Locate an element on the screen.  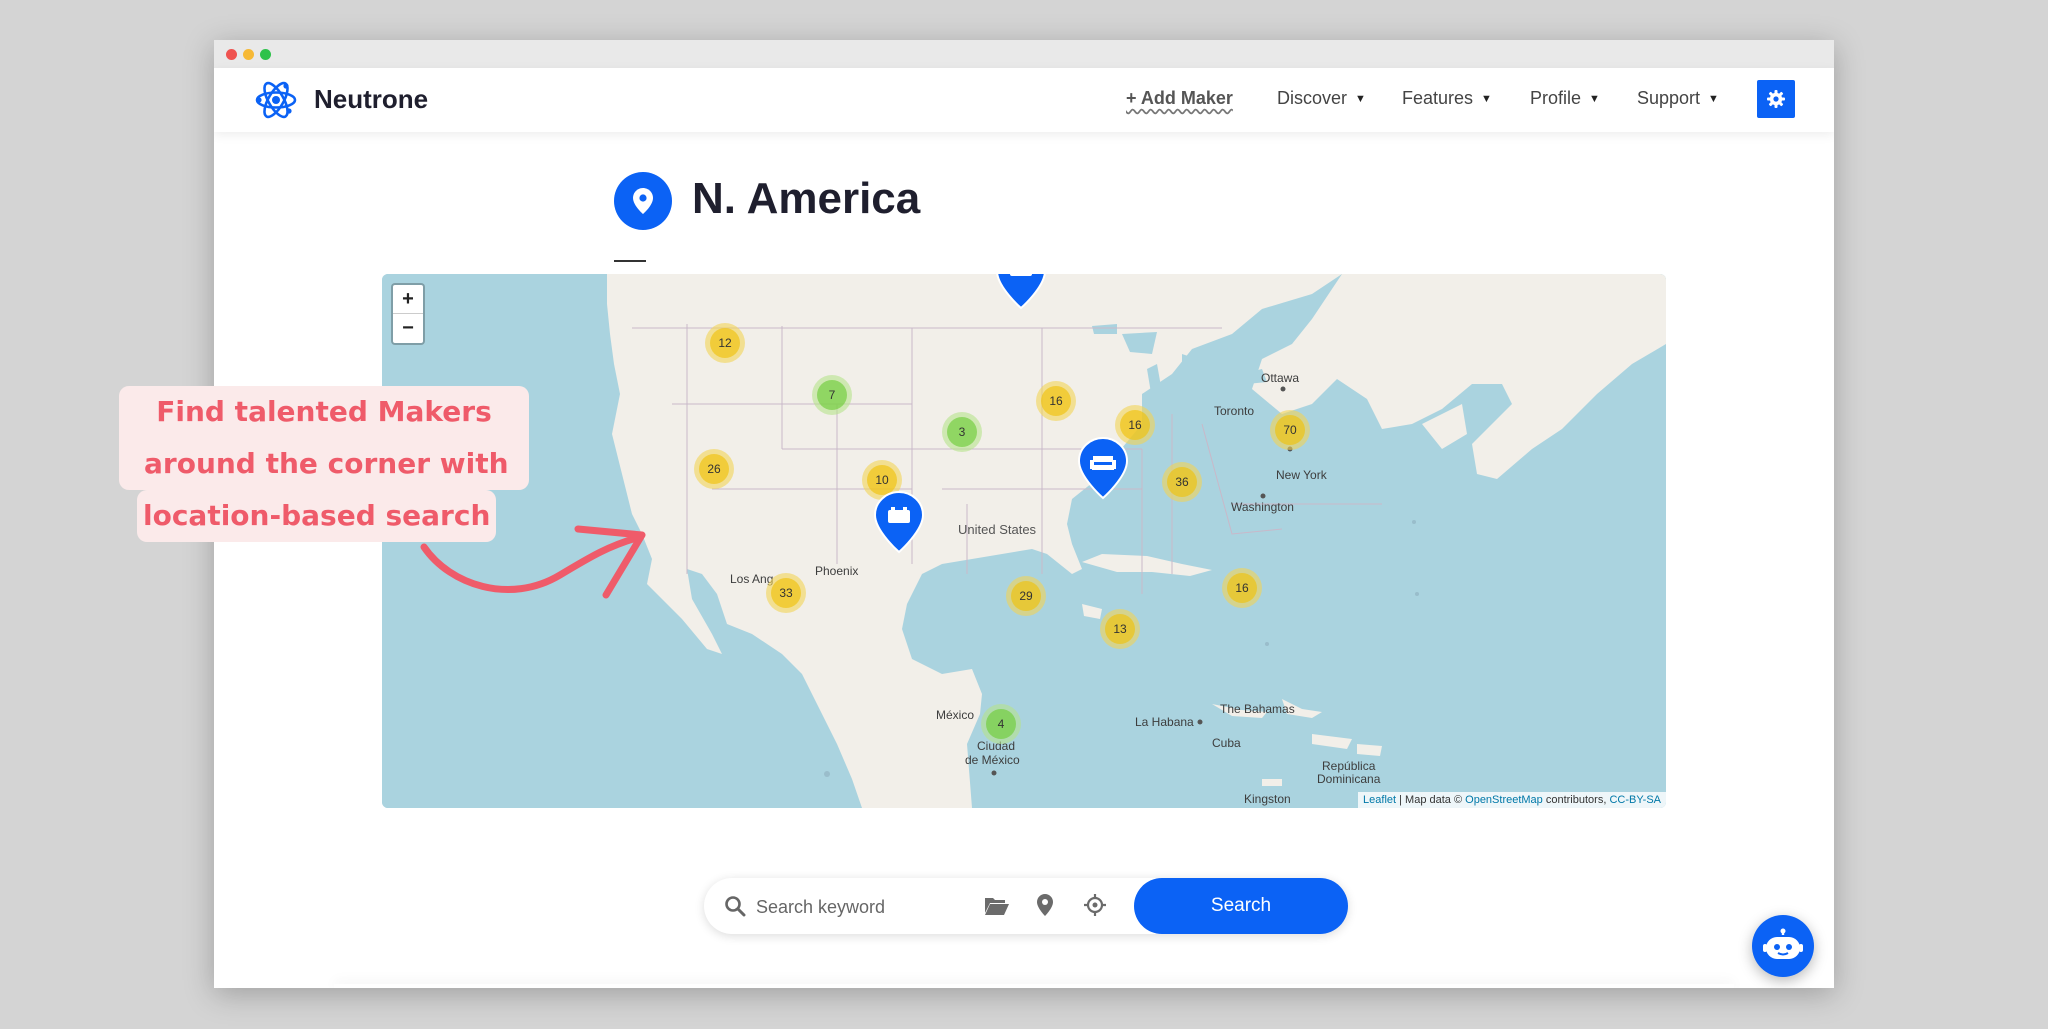
atom-icon is located at coordinates (276, 100).